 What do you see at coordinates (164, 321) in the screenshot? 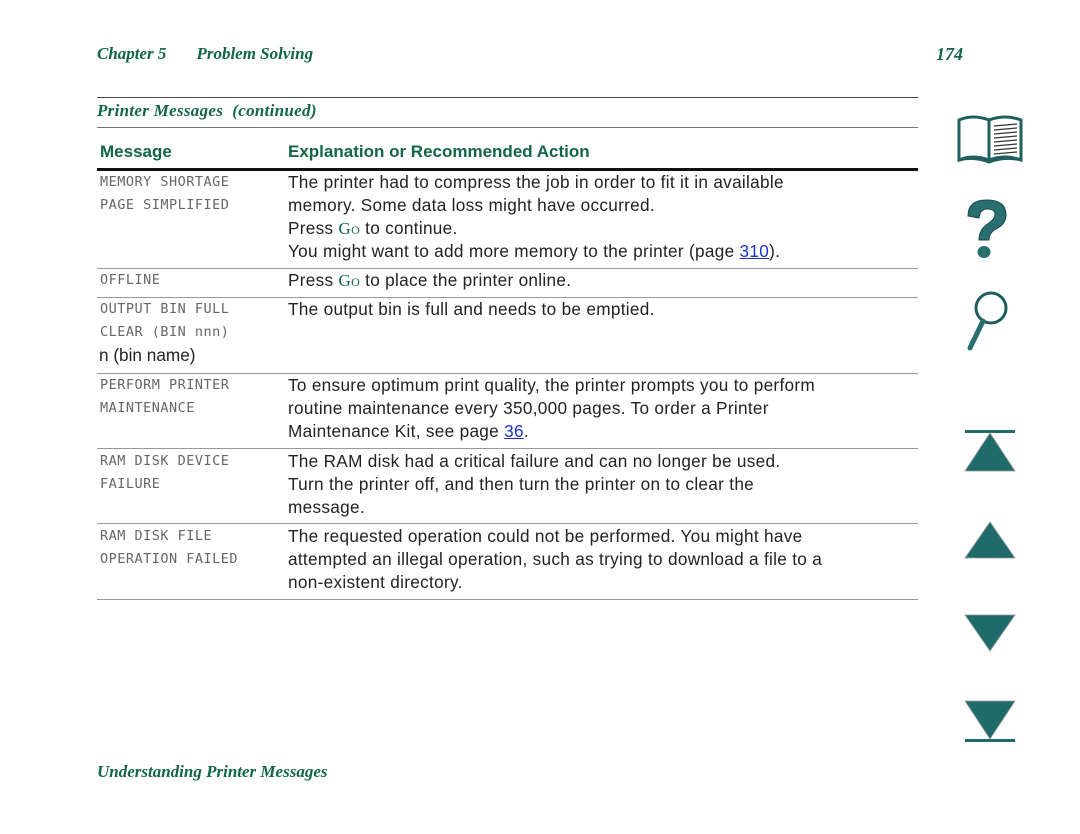
I see `message-code: OUTPUT BIN FULL CLEAR (BIN nnn)` at bounding box center [164, 321].